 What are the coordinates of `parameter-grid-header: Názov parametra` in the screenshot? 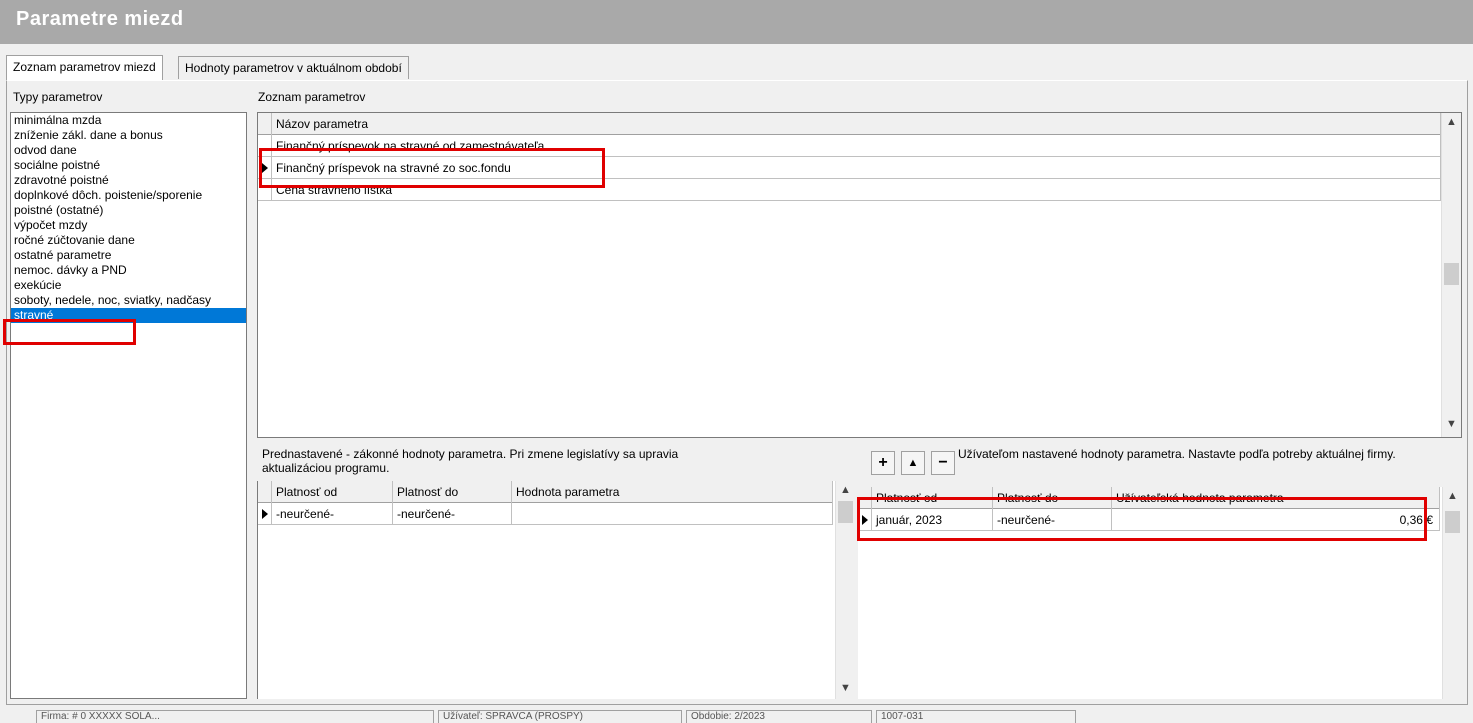 It's located at (849, 124).